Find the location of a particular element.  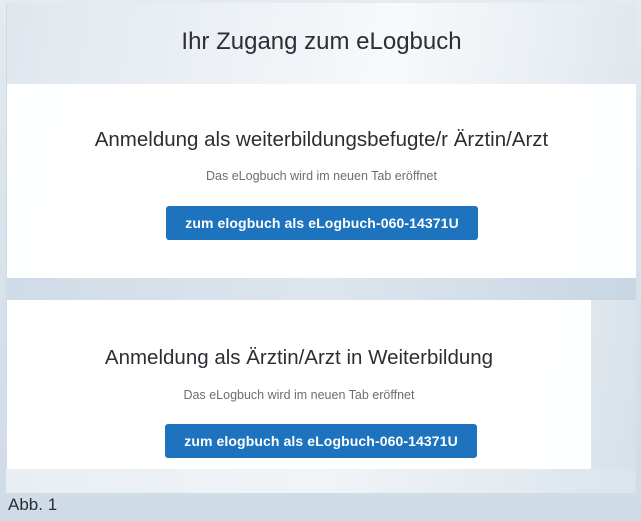

page-title: Ihr Zugang zum eLogbuch is located at coordinates (321, 41).